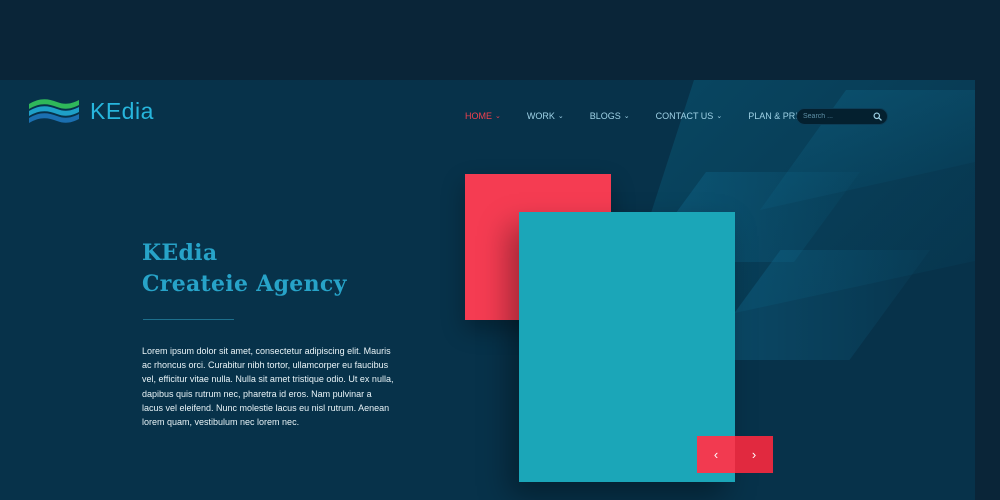 This screenshot has height=500, width=1000. I want to click on nav-item-label: HOME, so click(478, 116).